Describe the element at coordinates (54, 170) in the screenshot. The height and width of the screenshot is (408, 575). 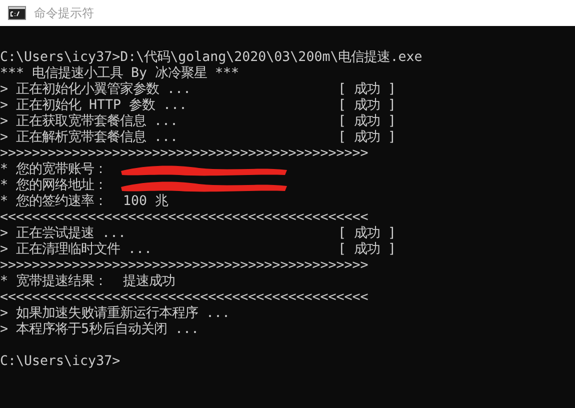
I see `console-line: * 您的宽带账号：` at that location.